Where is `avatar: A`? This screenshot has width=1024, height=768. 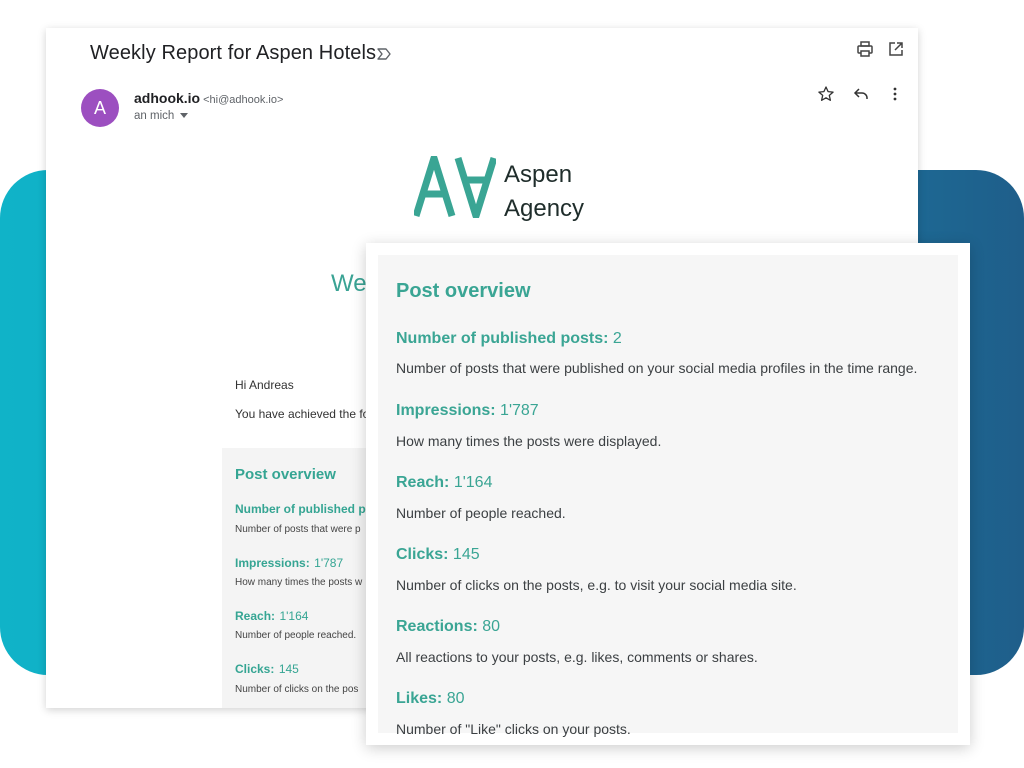 avatar: A is located at coordinates (100, 108).